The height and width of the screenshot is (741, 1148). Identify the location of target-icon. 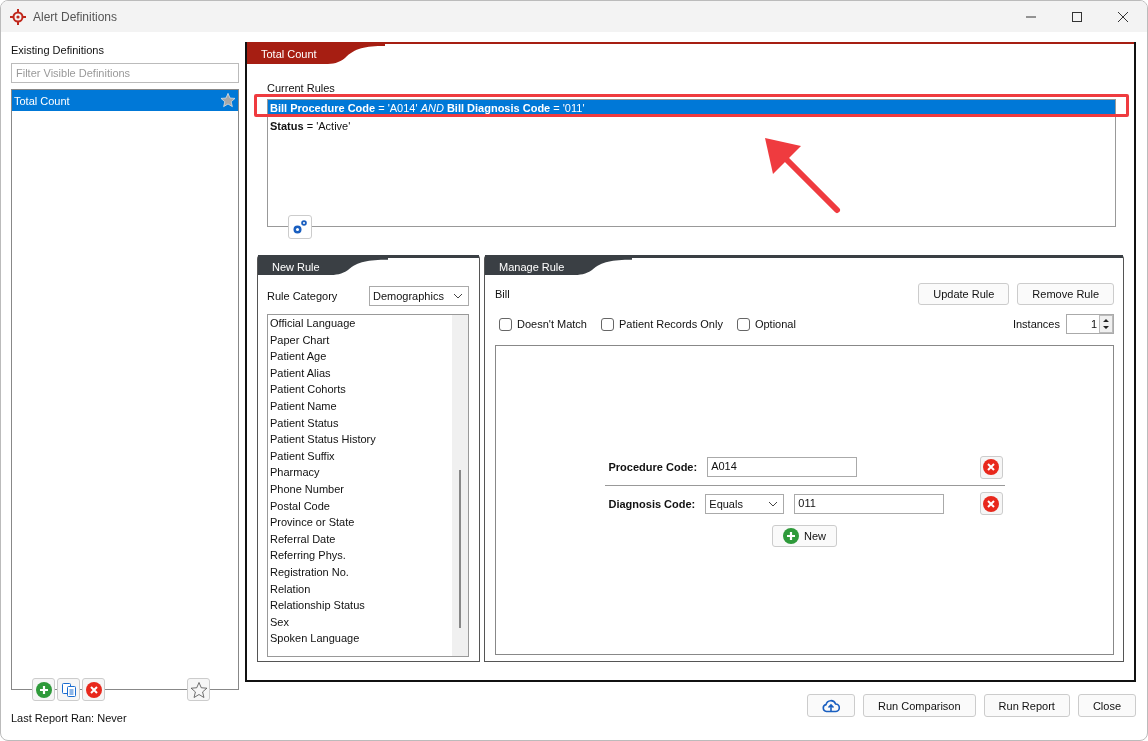
(18, 16).